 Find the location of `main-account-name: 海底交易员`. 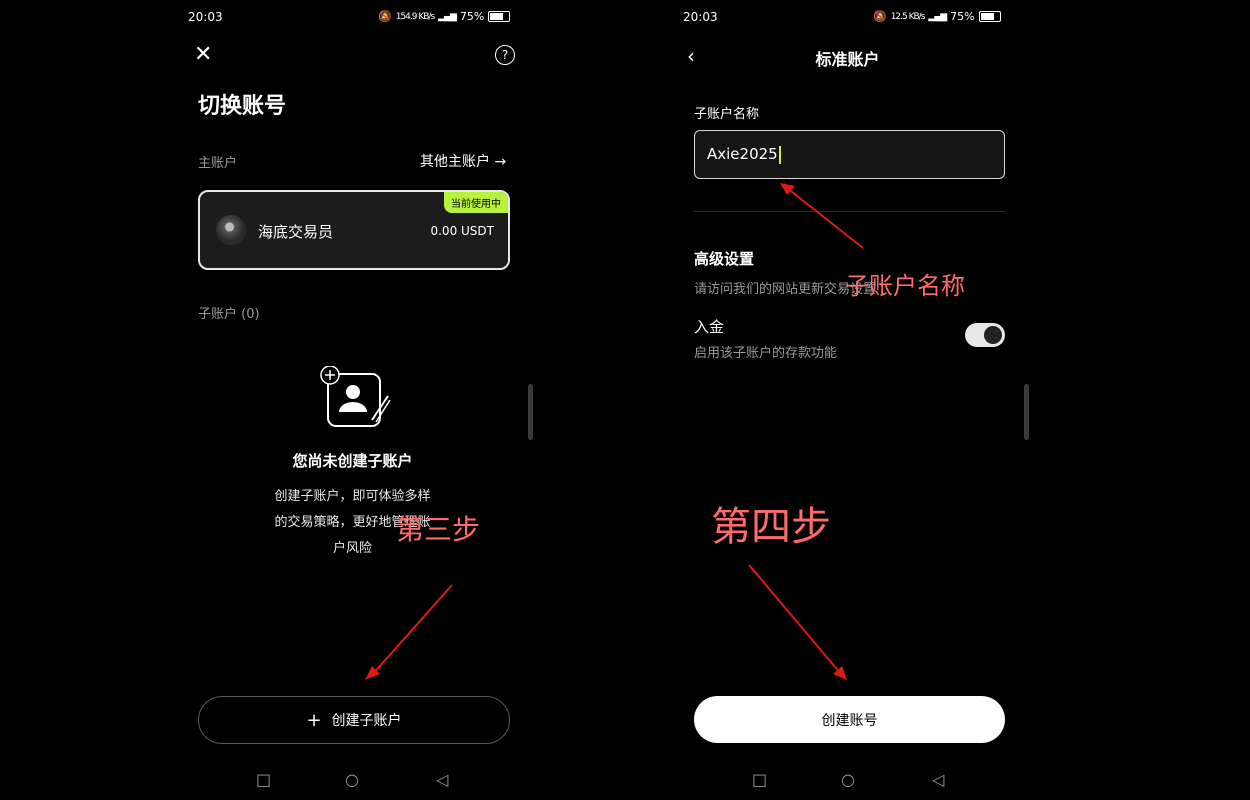

main-account-name: 海底交易员 is located at coordinates (296, 232).